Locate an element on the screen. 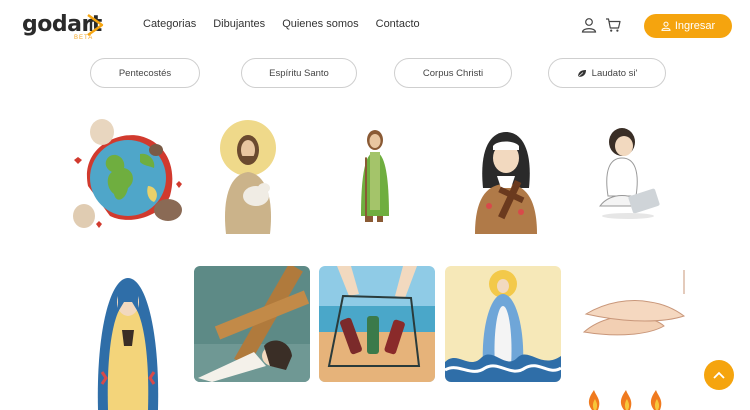 The width and height of the screenshot is (750, 410). gallery-item-virgin-guadalupe is located at coordinates (128, 341).